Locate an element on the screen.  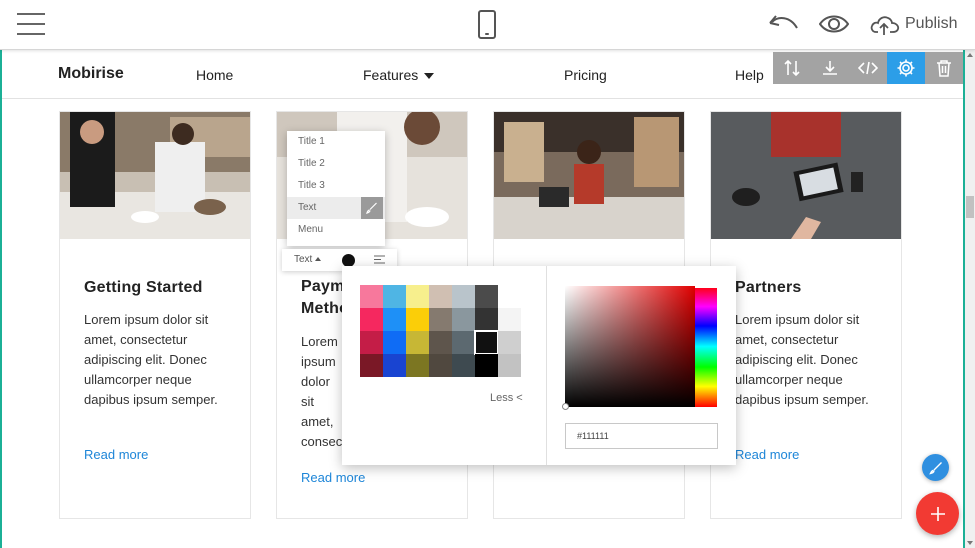
picker-divider is located at coordinates (546, 365).